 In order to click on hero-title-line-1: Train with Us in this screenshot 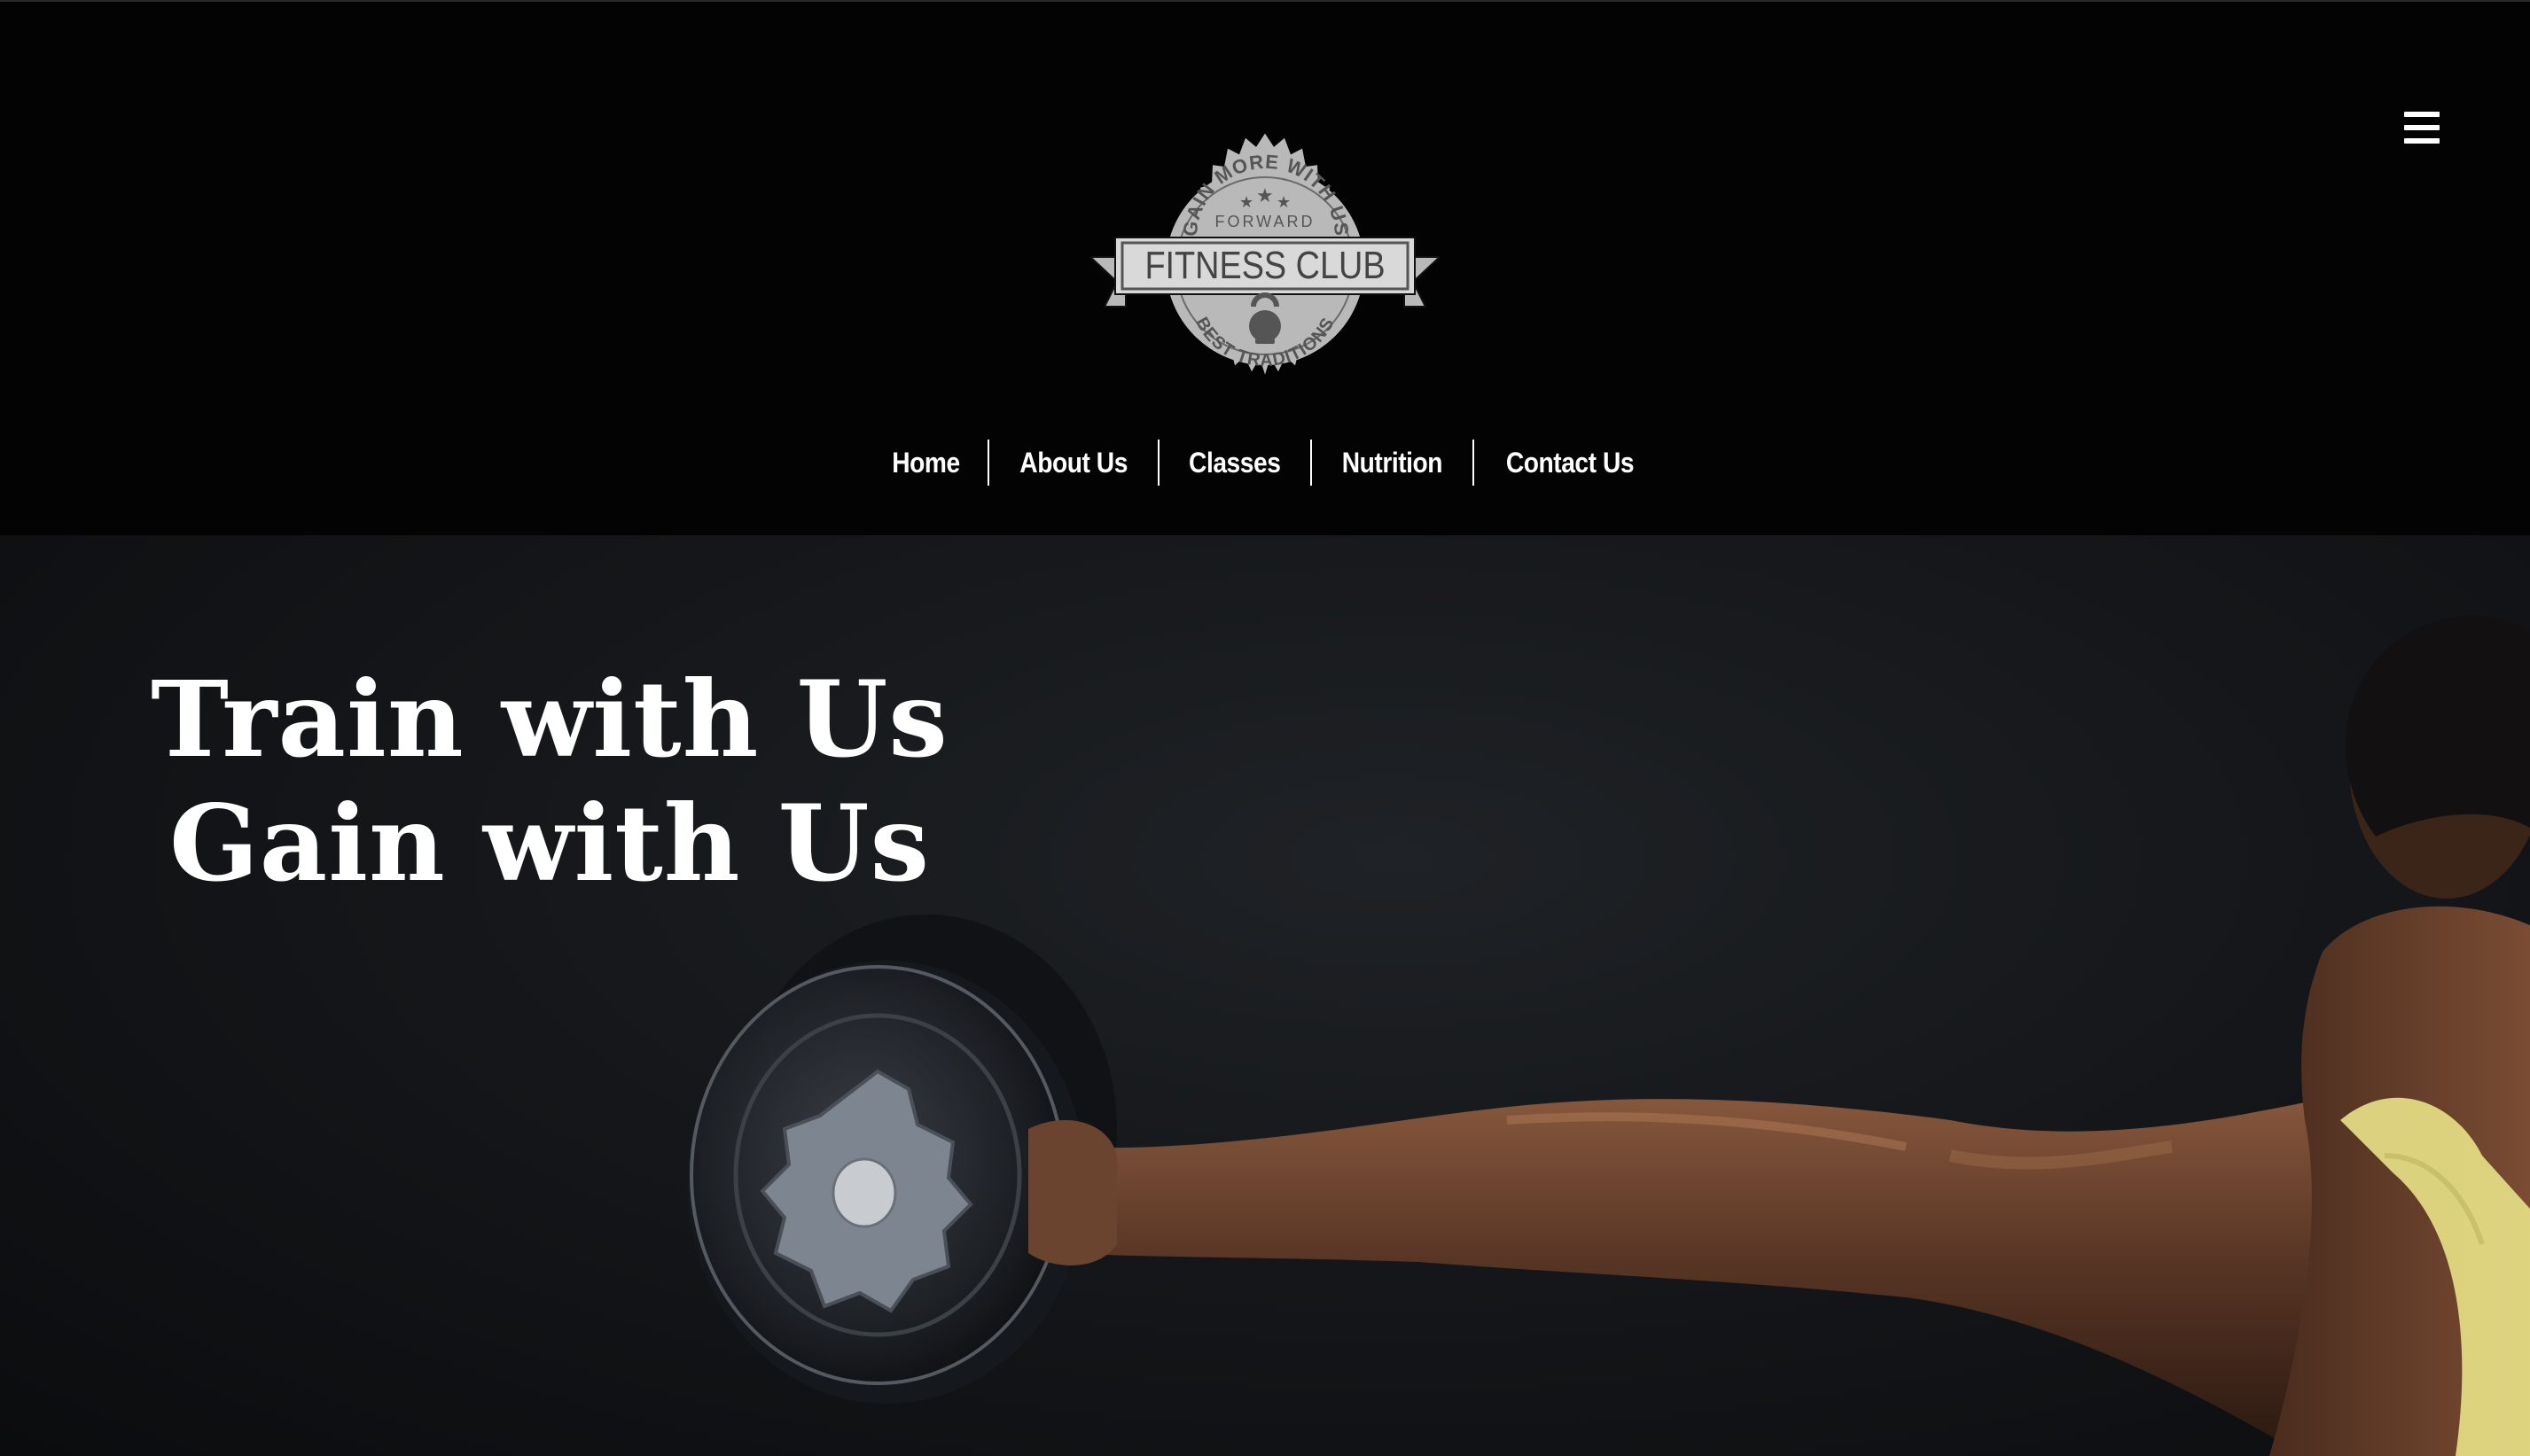, I will do `click(550, 719)`.